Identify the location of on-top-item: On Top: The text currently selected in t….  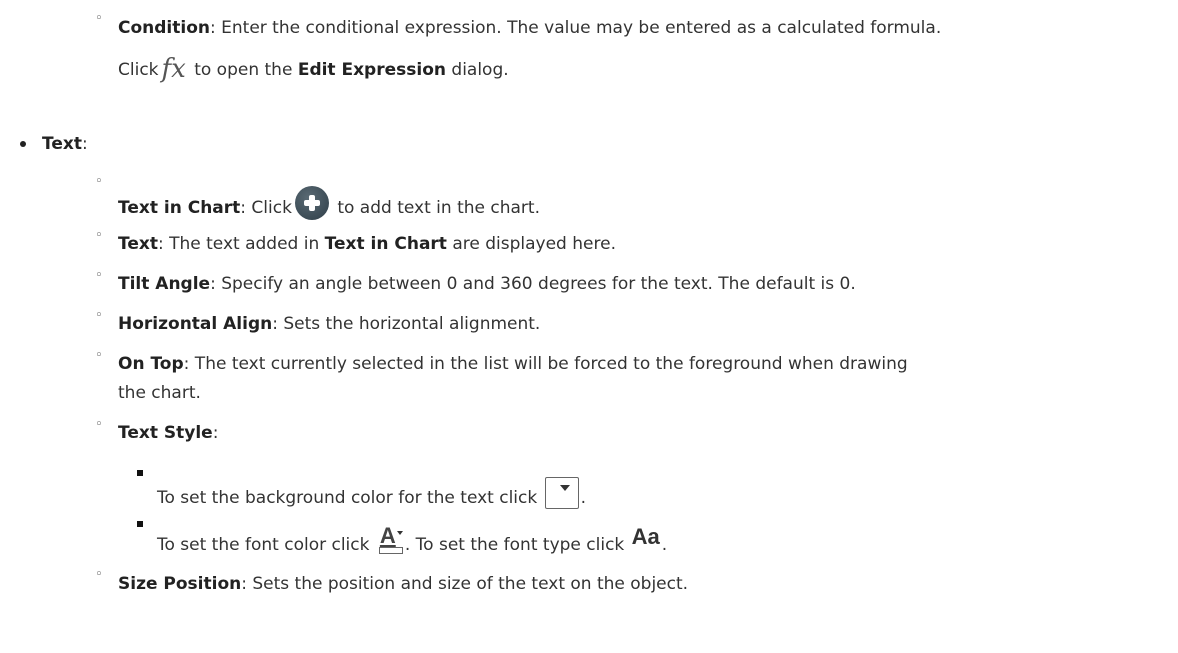
(513, 364).